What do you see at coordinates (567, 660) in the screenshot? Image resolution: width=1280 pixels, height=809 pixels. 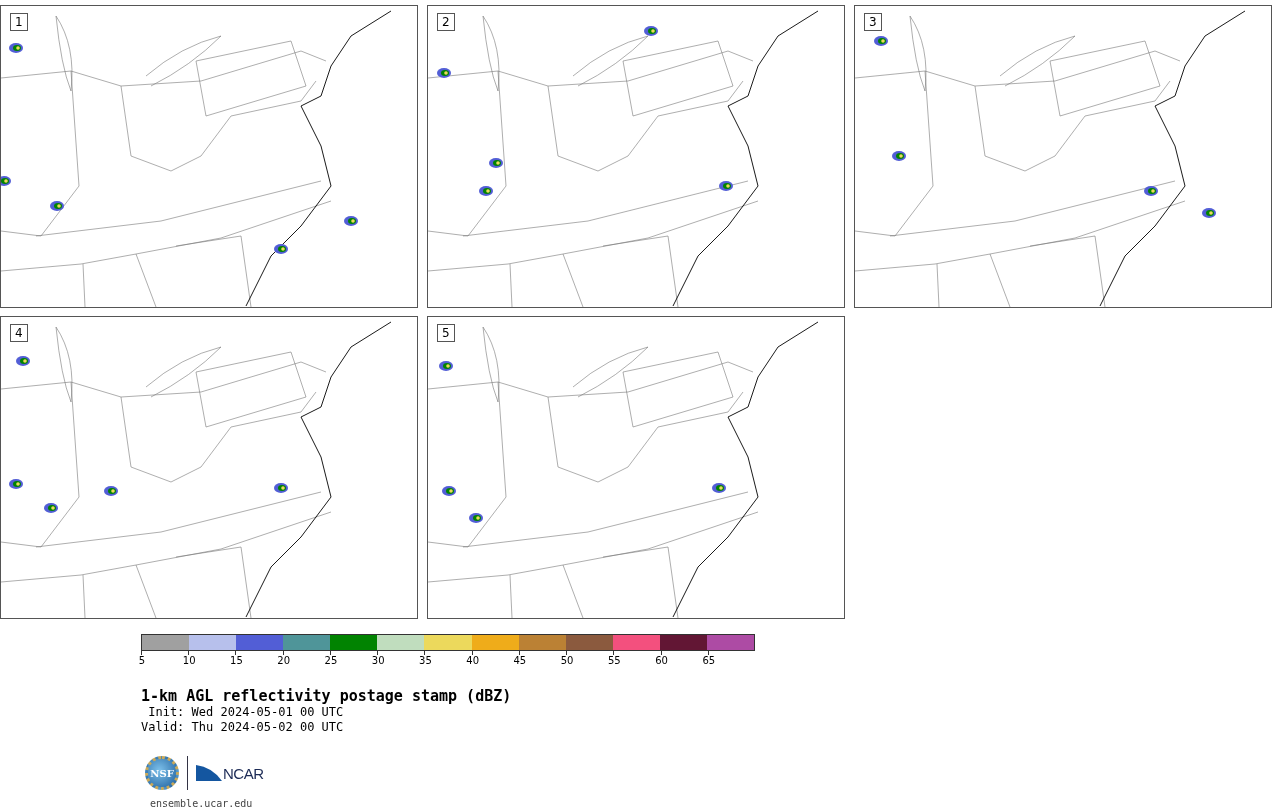 I see `tick-label: 50` at bounding box center [567, 660].